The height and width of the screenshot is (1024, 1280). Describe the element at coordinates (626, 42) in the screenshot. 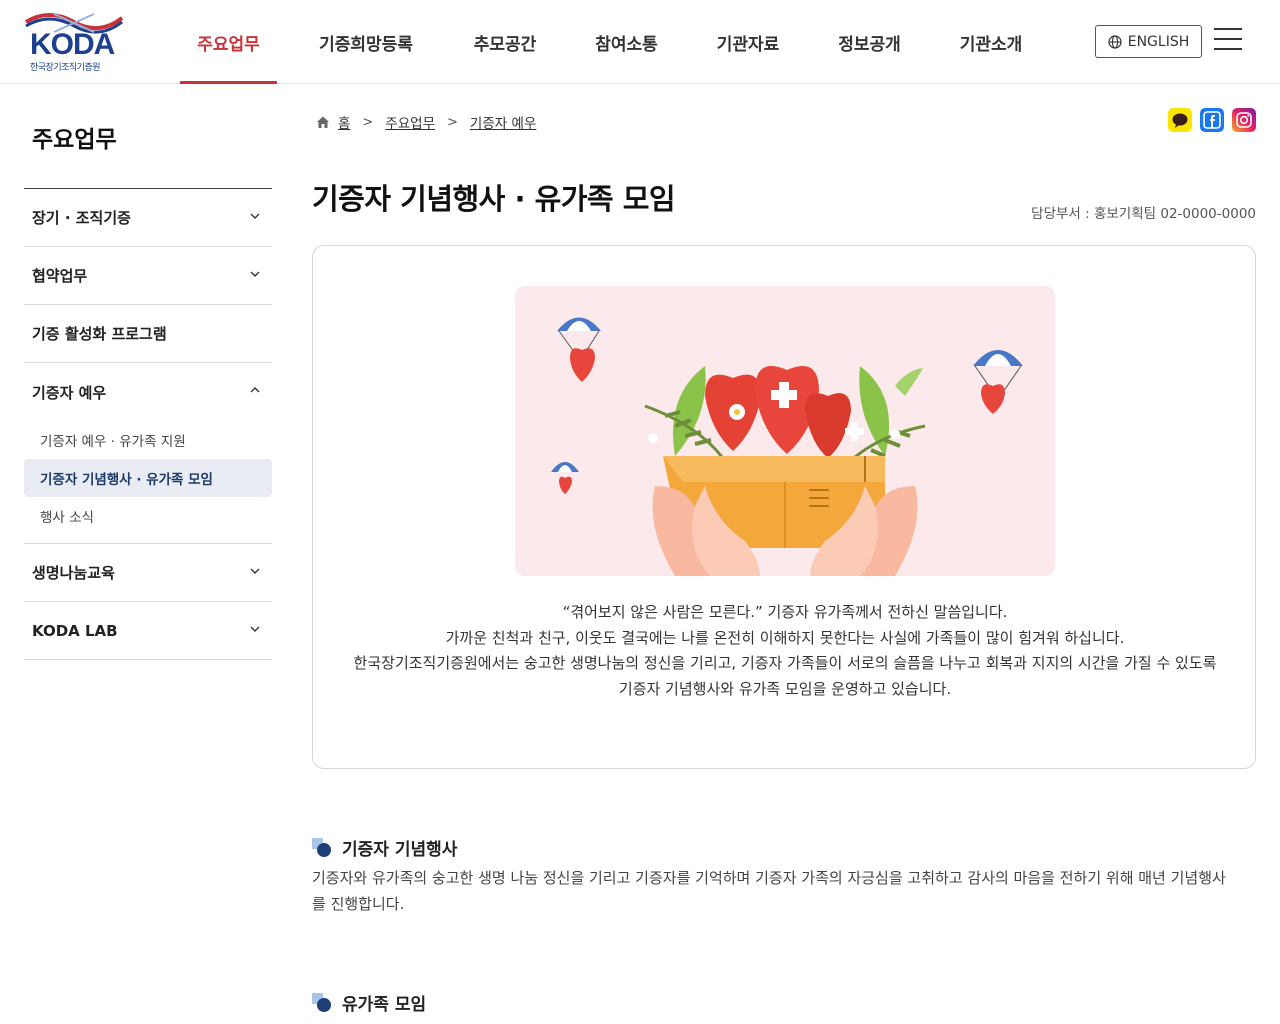

I see `nav-item-communication: 참여소통` at that location.